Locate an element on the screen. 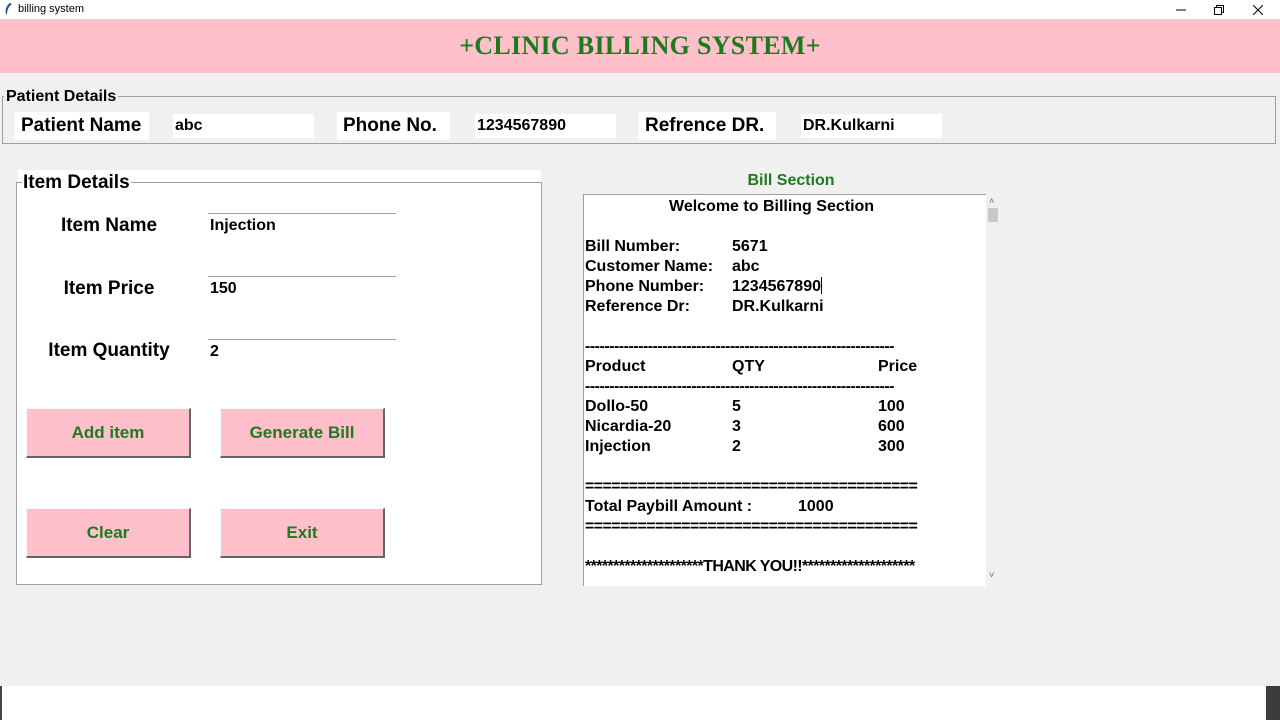  add-item-button: Add item is located at coordinates (108, 433).